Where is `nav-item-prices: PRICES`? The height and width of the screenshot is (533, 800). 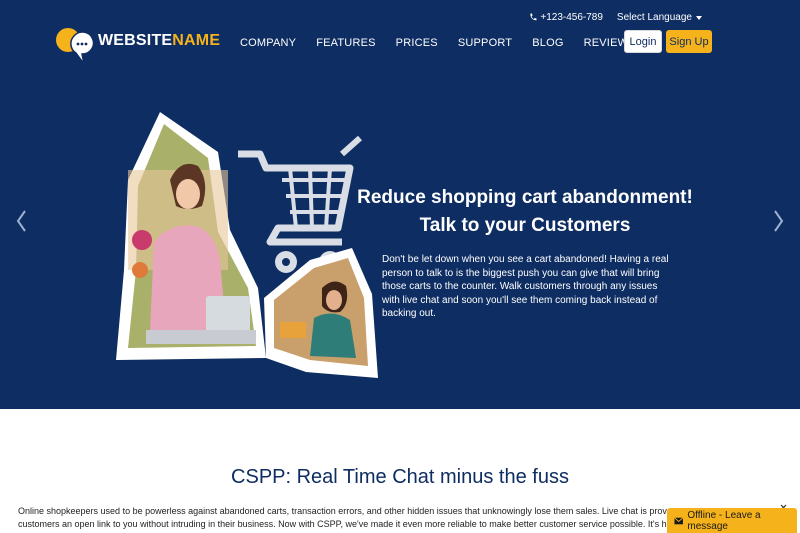 nav-item-prices: PRICES is located at coordinates (417, 43).